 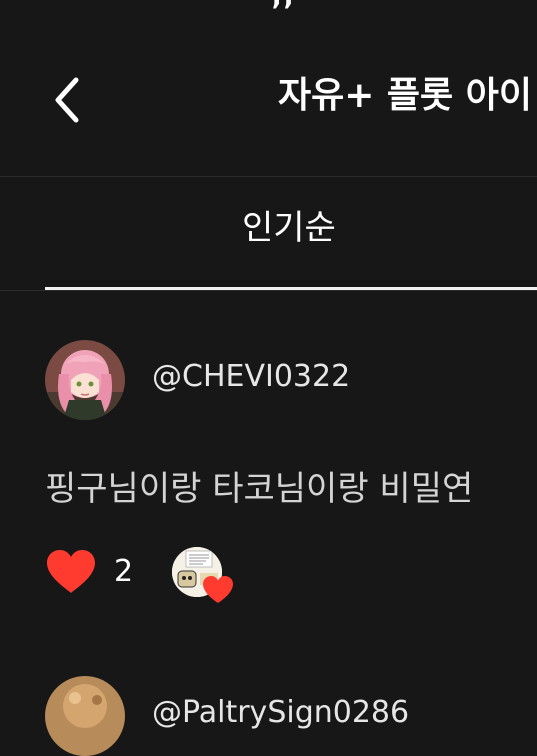 I want to click on username: @PaltrySign0286, so click(x=280, y=713).